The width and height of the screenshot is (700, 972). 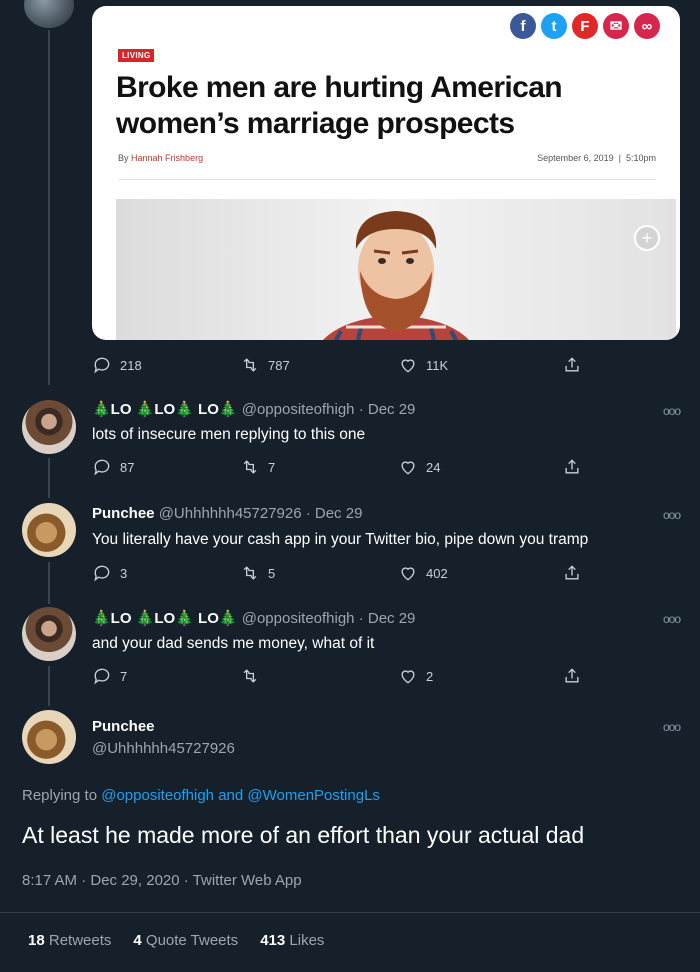 What do you see at coordinates (123, 158) in the screenshot?
I see `byline-prefix: By` at bounding box center [123, 158].